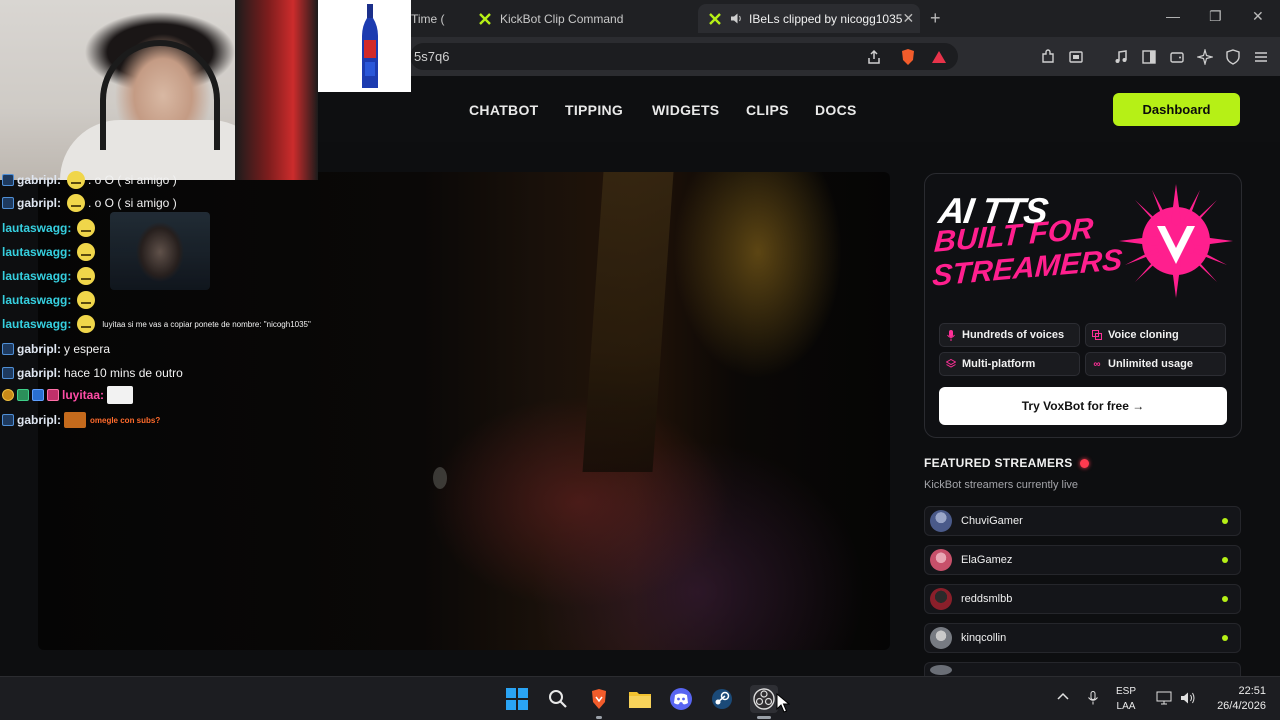 The width and height of the screenshot is (1280, 720). What do you see at coordinates (681, 699) in the screenshot?
I see `discord-icon` at bounding box center [681, 699].